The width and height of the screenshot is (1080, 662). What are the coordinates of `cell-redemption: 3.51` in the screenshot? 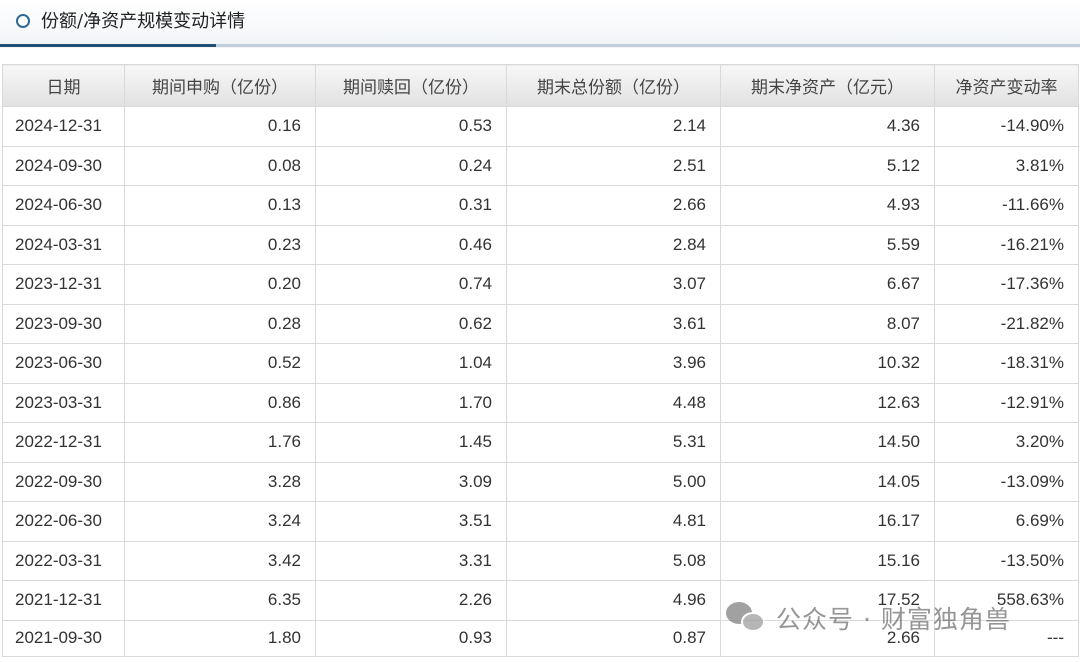 It's located at (411, 521).